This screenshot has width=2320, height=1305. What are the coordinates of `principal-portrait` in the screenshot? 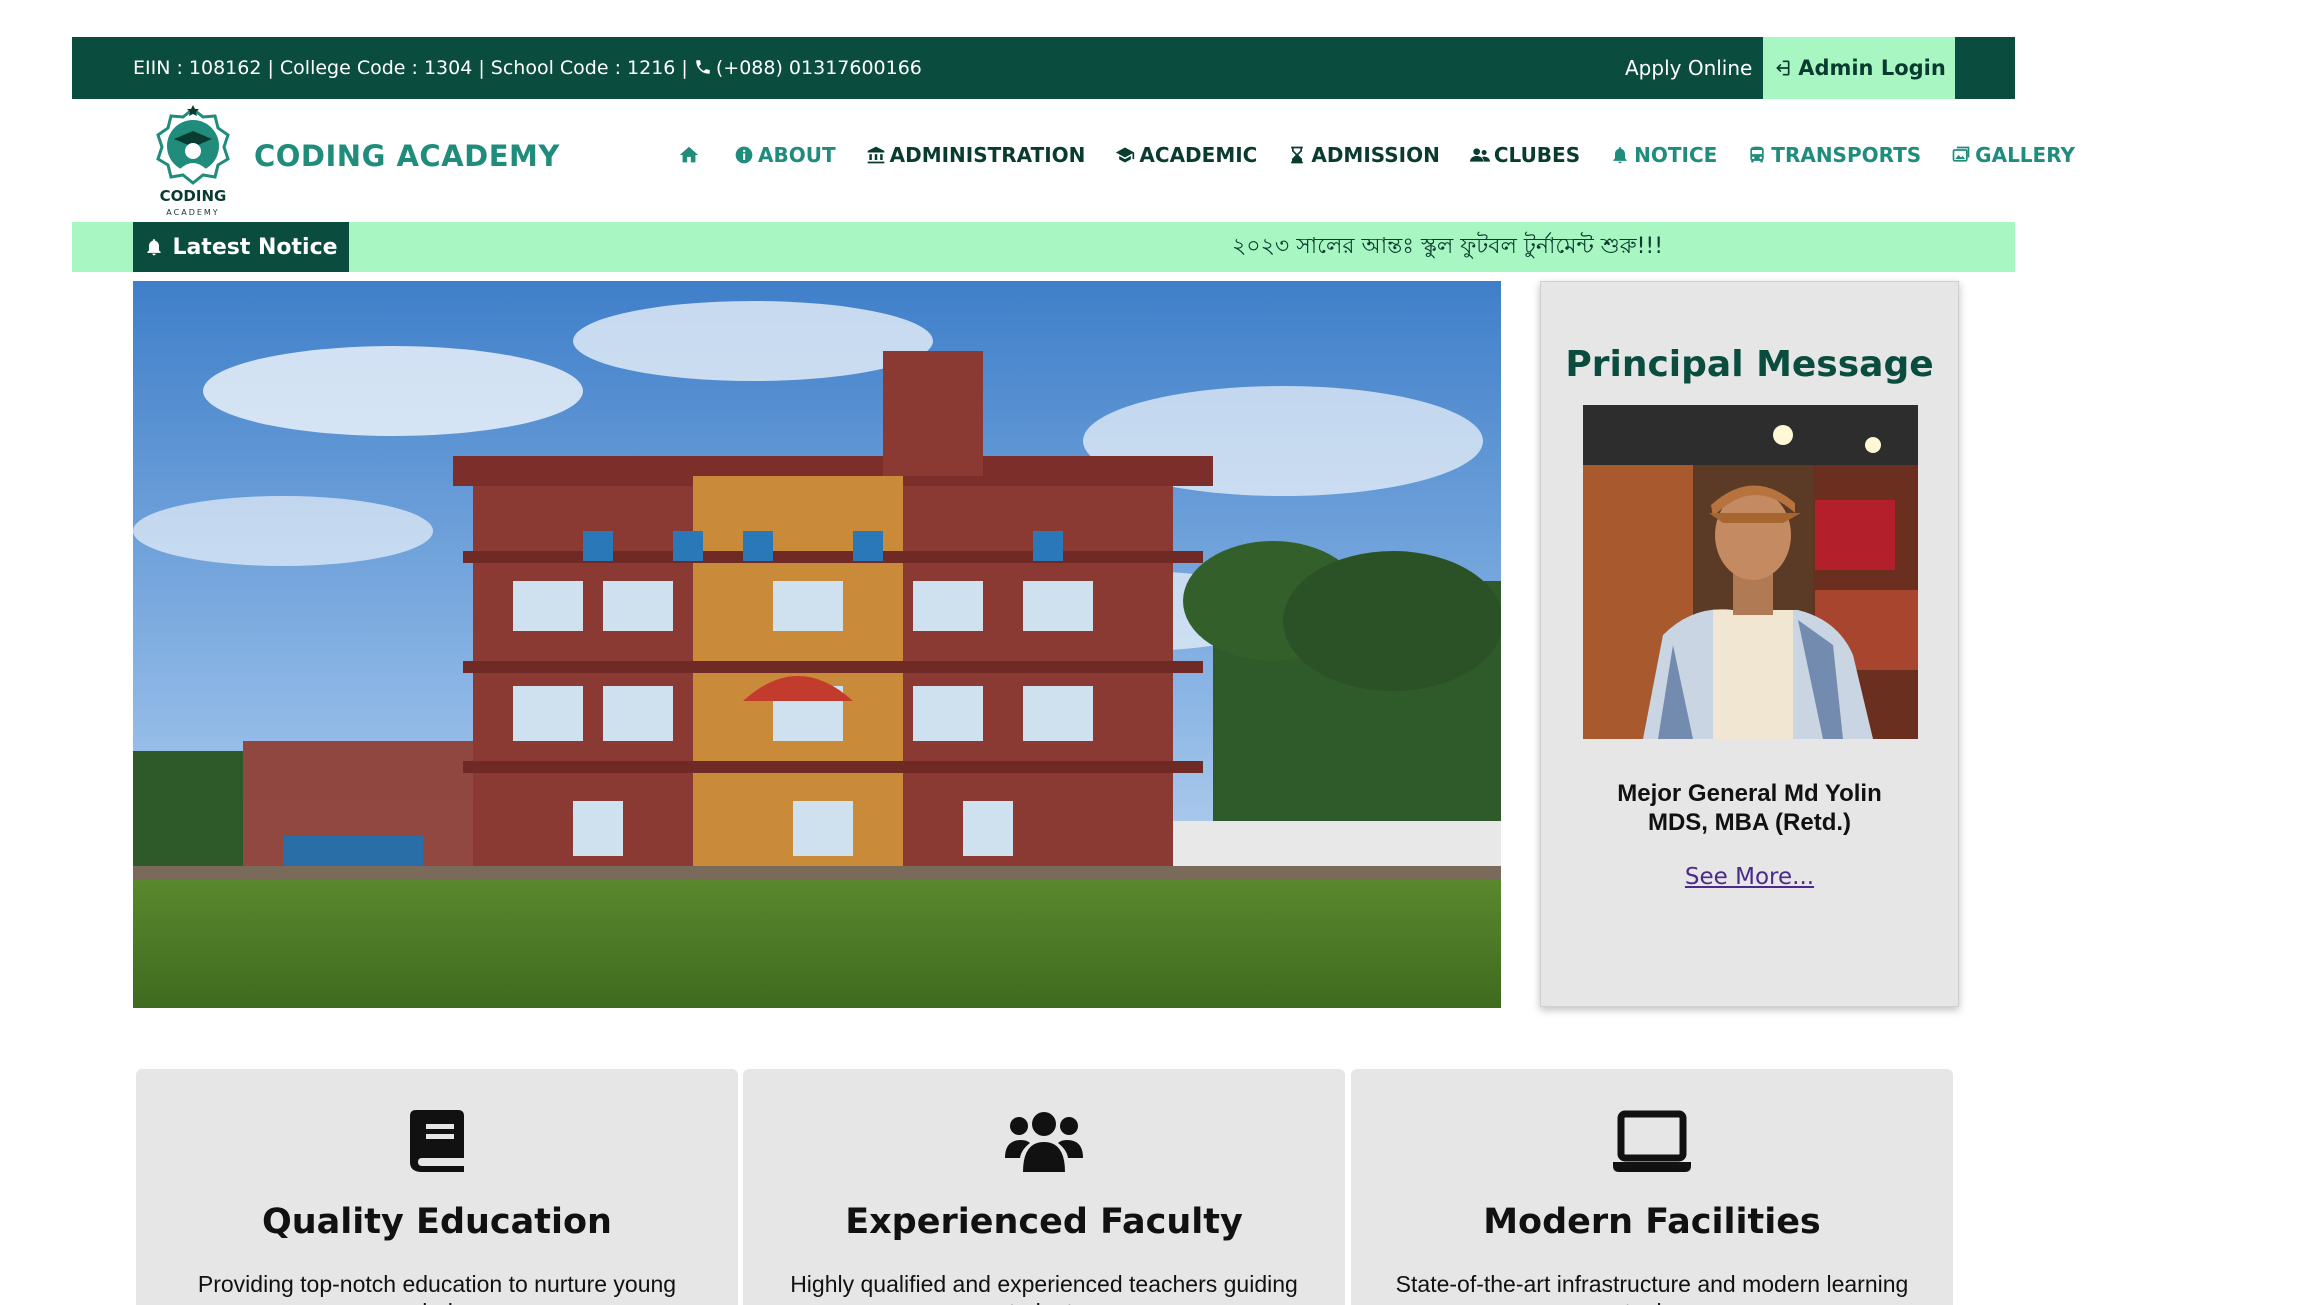 It's located at (1750, 572).